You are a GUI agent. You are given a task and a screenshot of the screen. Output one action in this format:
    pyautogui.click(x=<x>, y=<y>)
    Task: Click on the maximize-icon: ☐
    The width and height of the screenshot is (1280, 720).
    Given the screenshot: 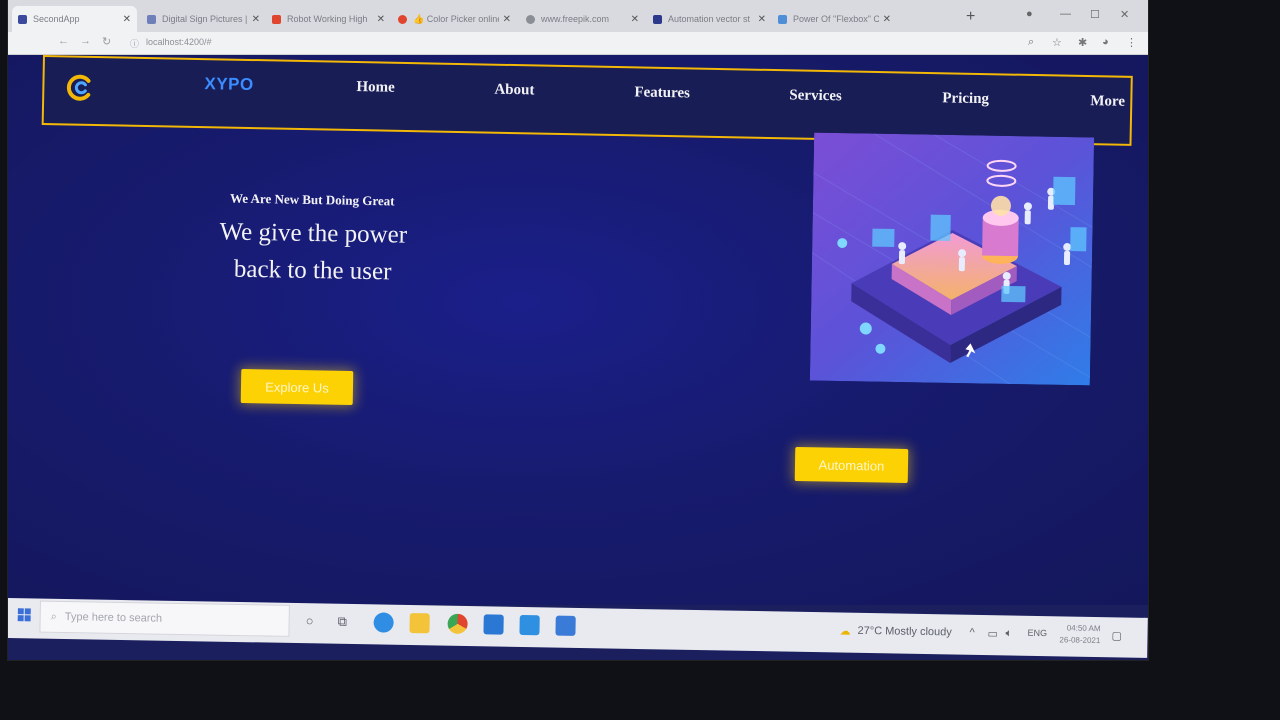 What is the action you would take?
    pyautogui.click(x=1095, y=14)
    